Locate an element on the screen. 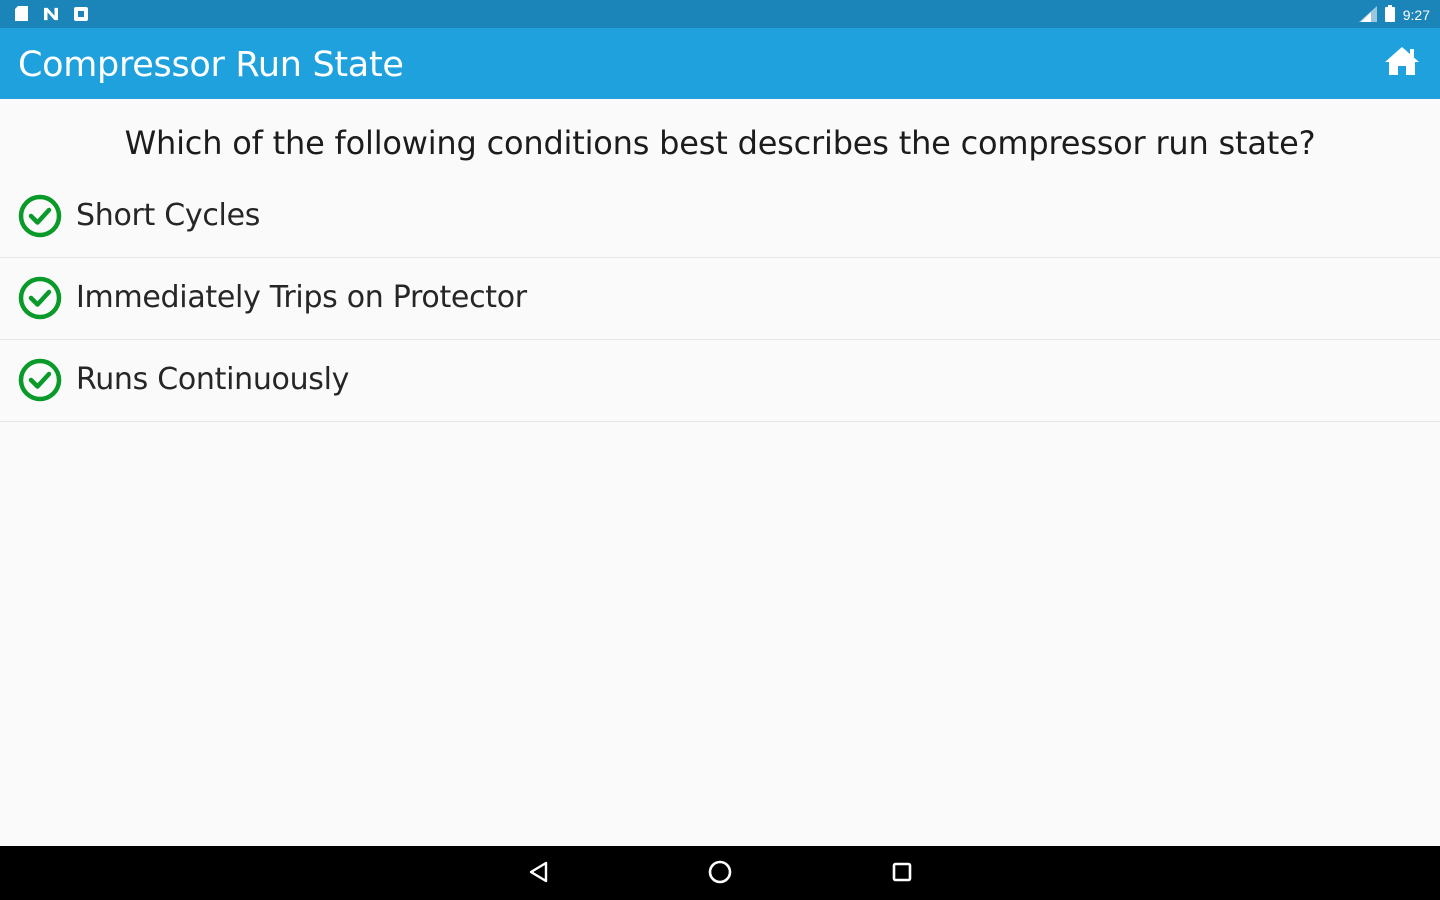  home-icon is located at coordinates (1402, 63).